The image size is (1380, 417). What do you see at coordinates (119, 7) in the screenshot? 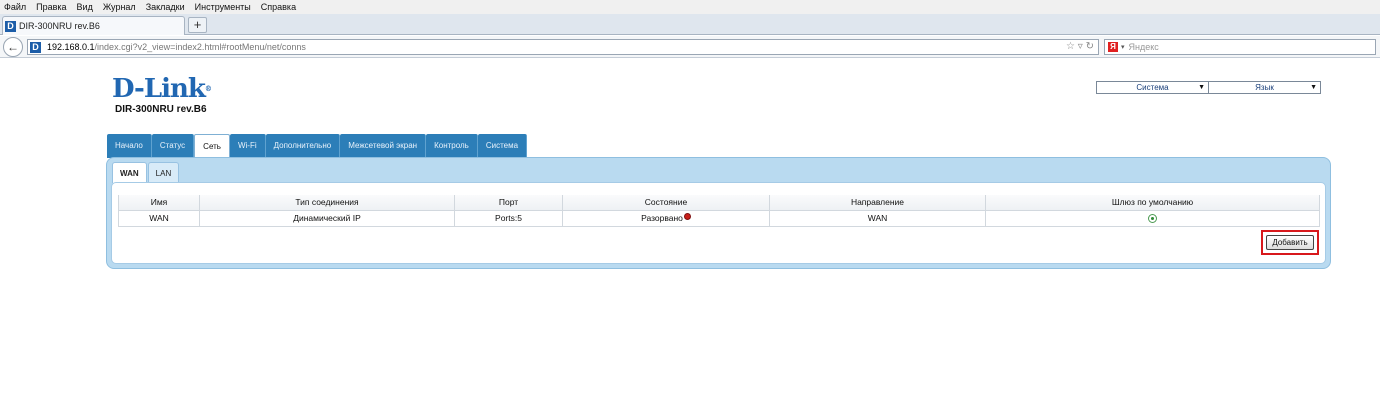
I see `menu-history: Журнал` at bounding box center [119, 7].